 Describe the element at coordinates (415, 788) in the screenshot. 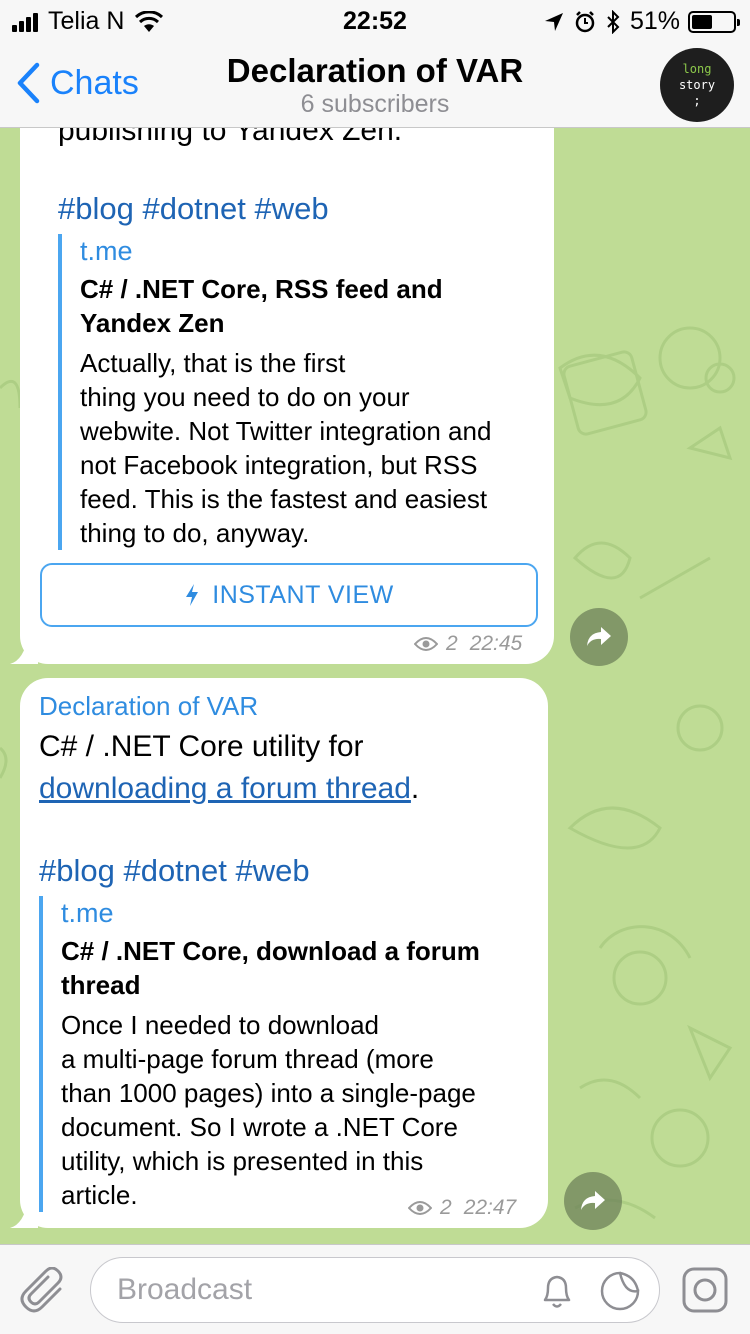

I see `link-suffix: .` at that location.